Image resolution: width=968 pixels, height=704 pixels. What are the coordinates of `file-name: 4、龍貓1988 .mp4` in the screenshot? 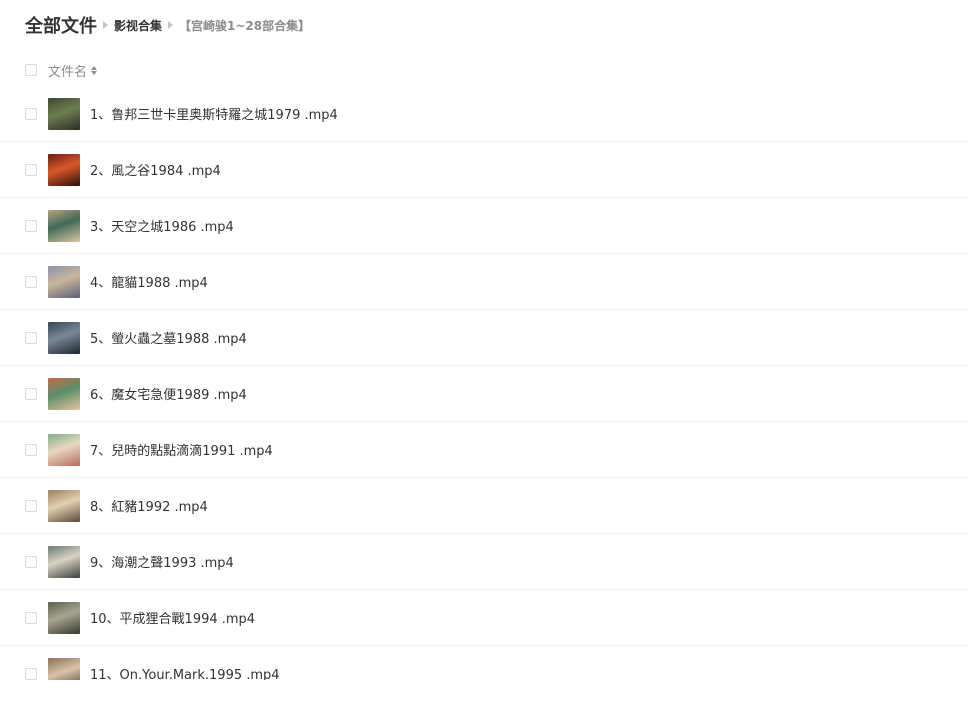 It's located at (149, 281).